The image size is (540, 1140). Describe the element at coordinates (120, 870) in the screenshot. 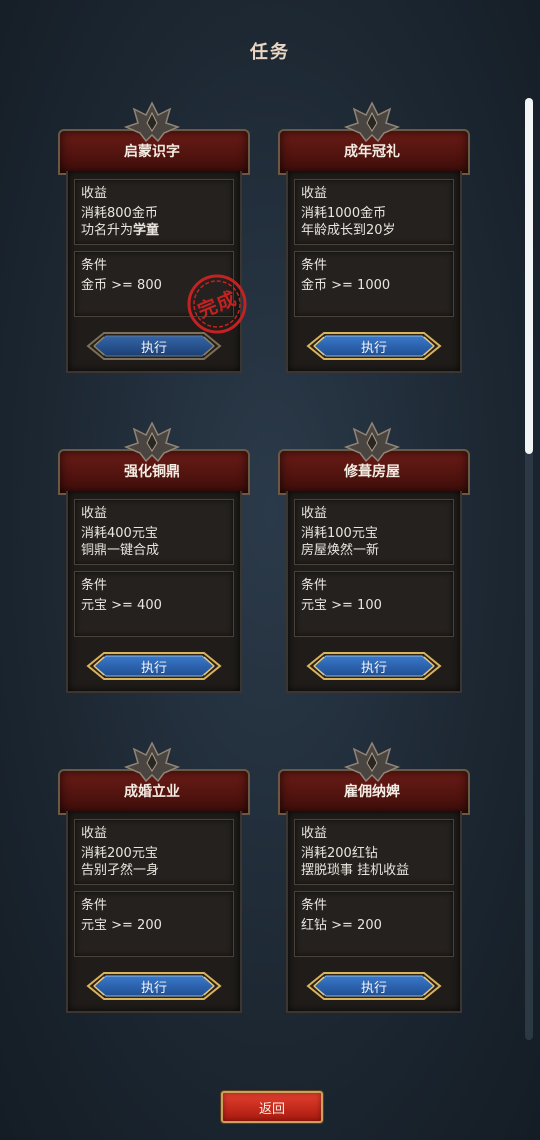

I see `reward-effect: 告别孑然一身` at that location.